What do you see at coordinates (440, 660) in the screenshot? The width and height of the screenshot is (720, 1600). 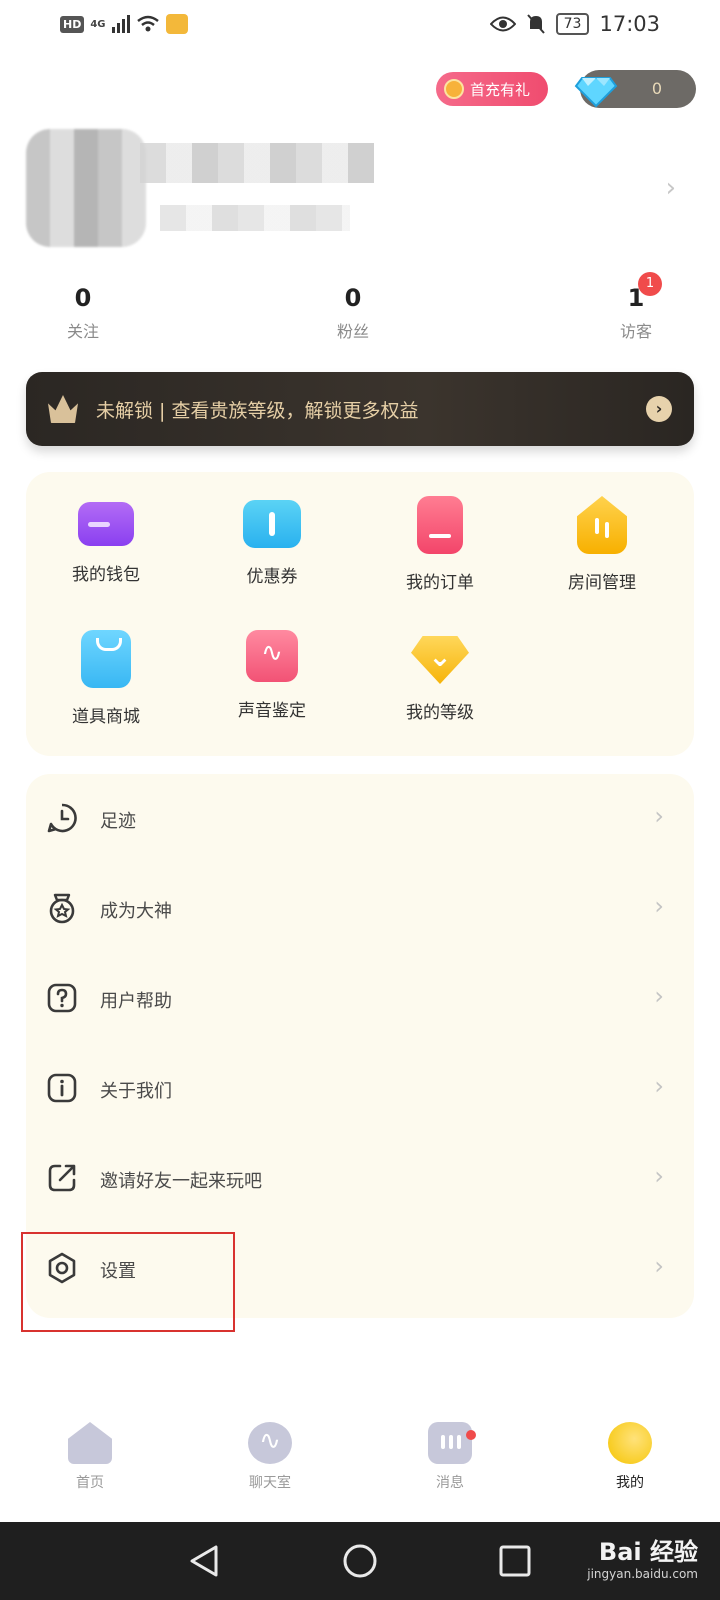 I see `level-gem-icon` at bounding box center [440, 660].